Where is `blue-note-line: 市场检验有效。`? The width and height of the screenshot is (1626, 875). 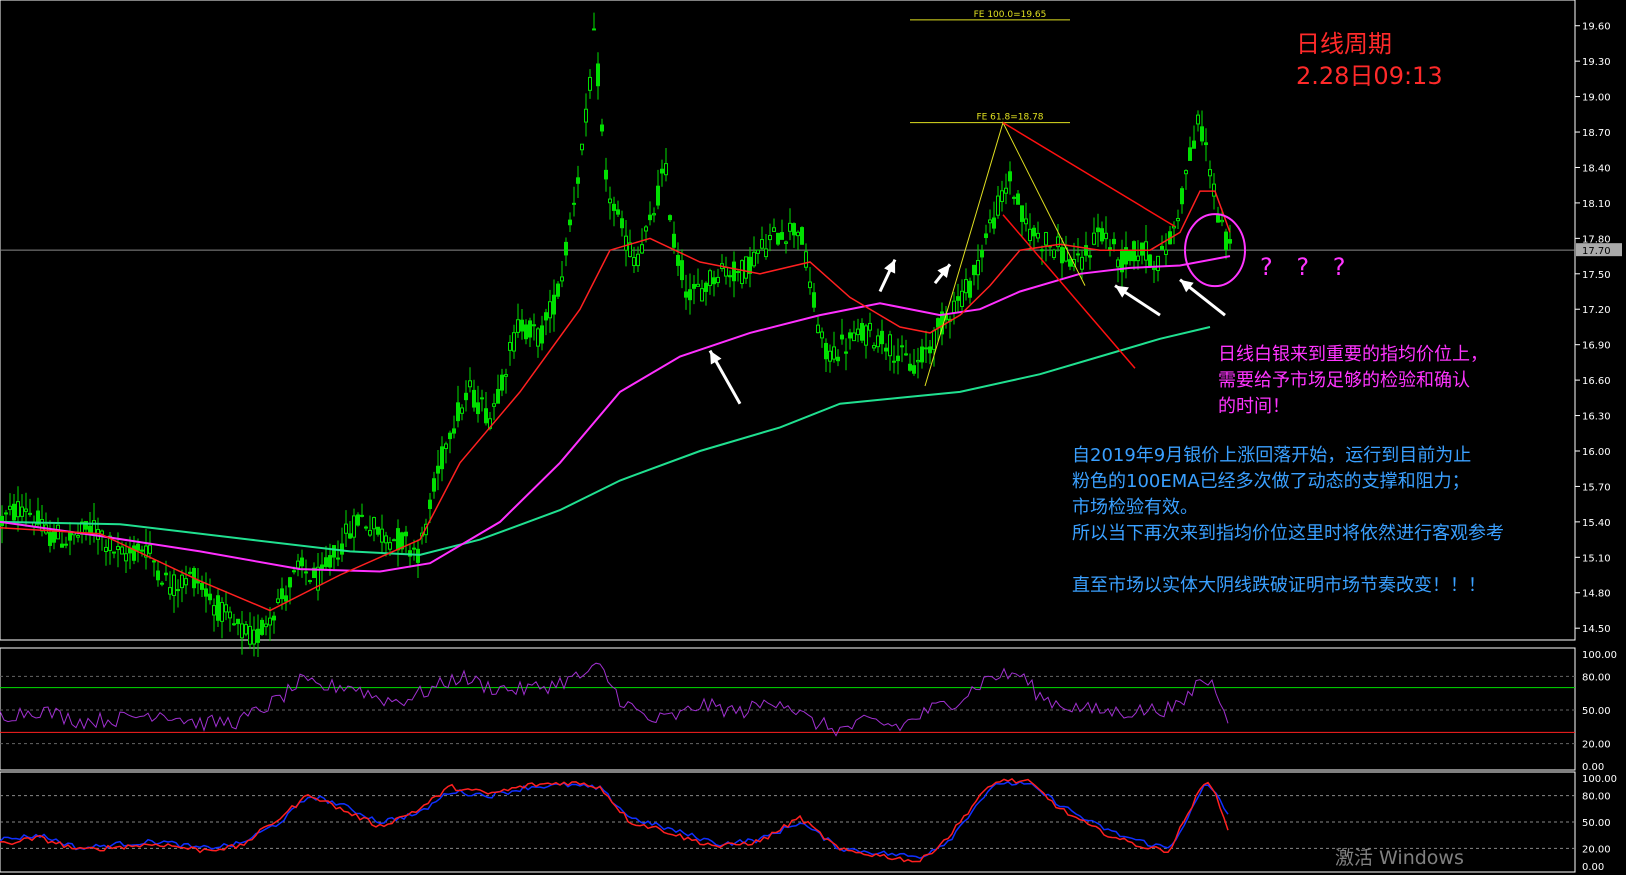
blue-note-line: 市场检验有效。 is located at coordinates (1135, 507).